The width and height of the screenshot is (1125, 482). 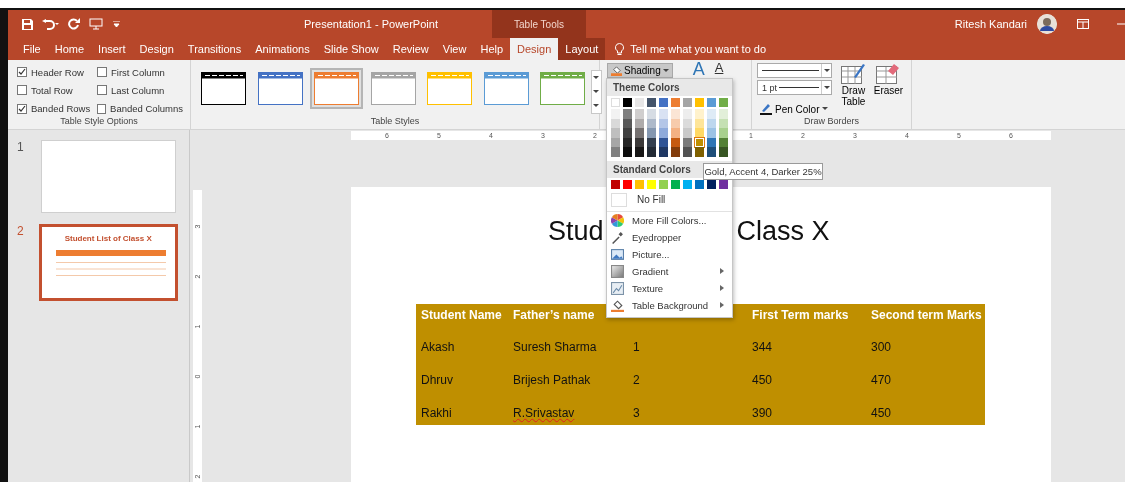 What do you see at coordinates (719, 68) in the screenshot?
I see `text-fill-button: A` at bounding box center [719, 68].